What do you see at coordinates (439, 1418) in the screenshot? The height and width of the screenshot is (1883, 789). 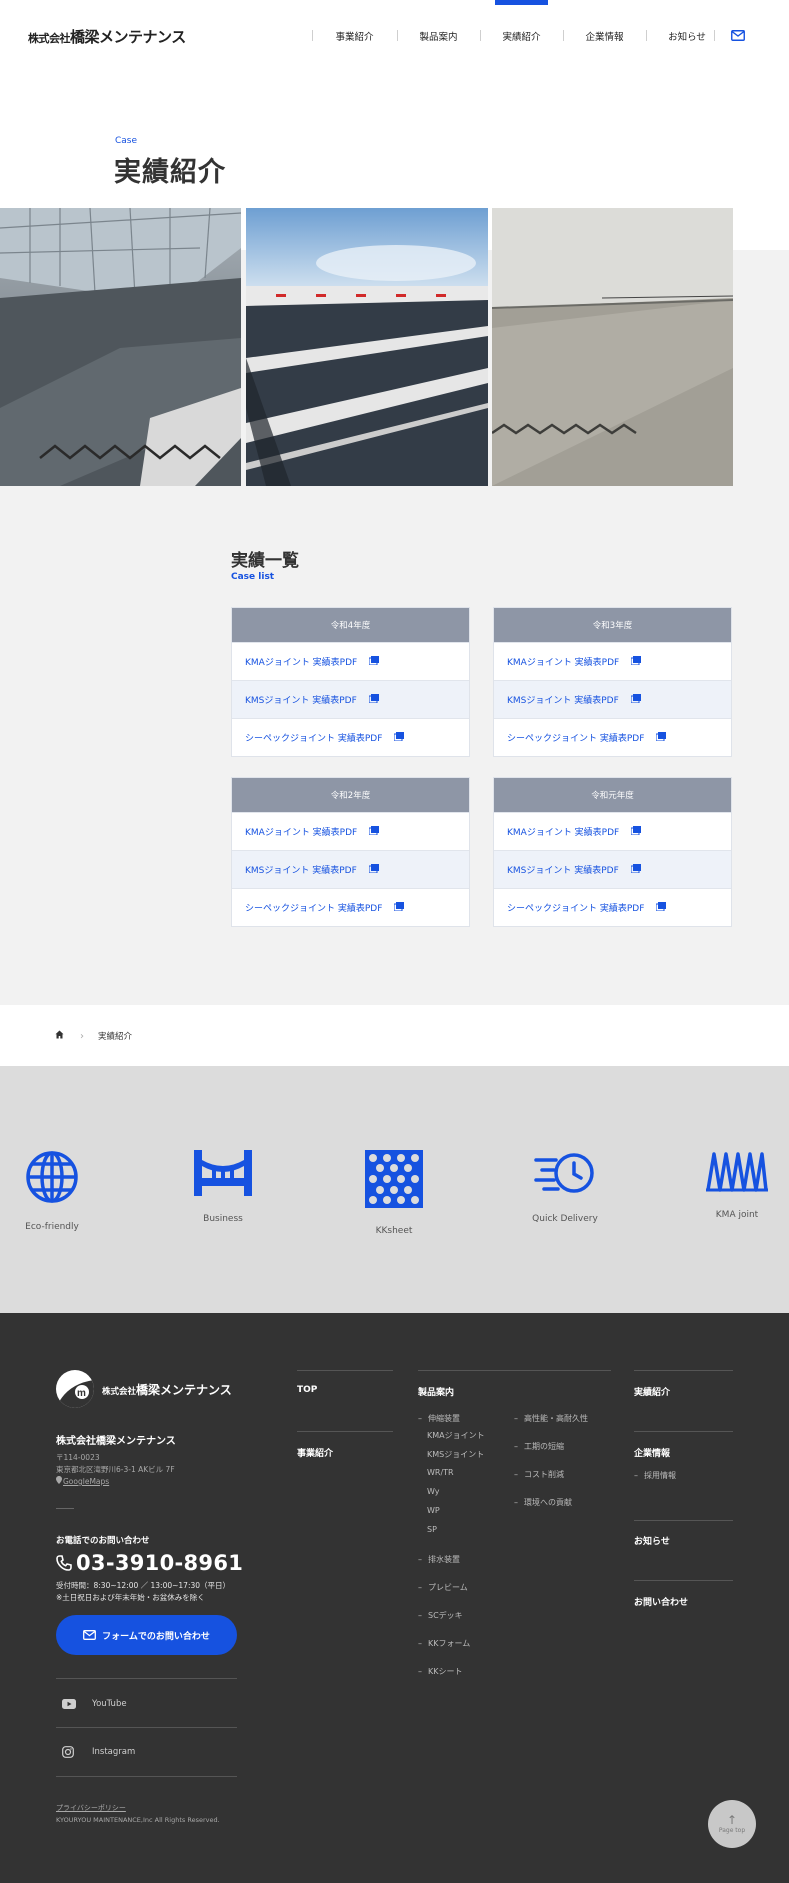 I see `footer-sub-expansion: 伸縮装置` at bounding box center [439, 1418].